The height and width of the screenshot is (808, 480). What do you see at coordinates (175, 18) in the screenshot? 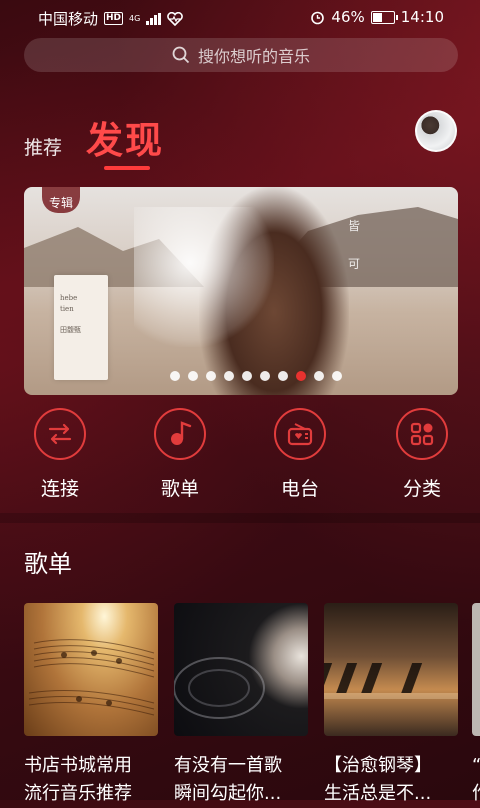
I see `heart-rate-icon` at bounding box center [175, 18].